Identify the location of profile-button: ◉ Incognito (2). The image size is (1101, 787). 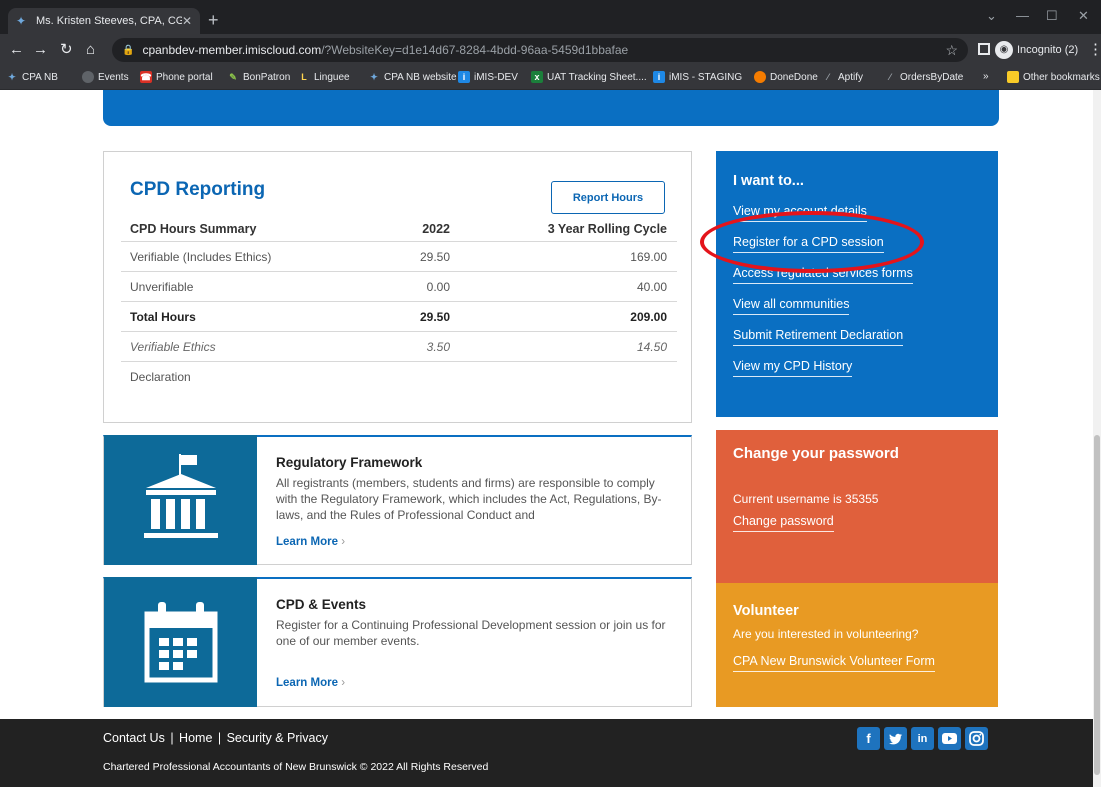
(1036, 50).